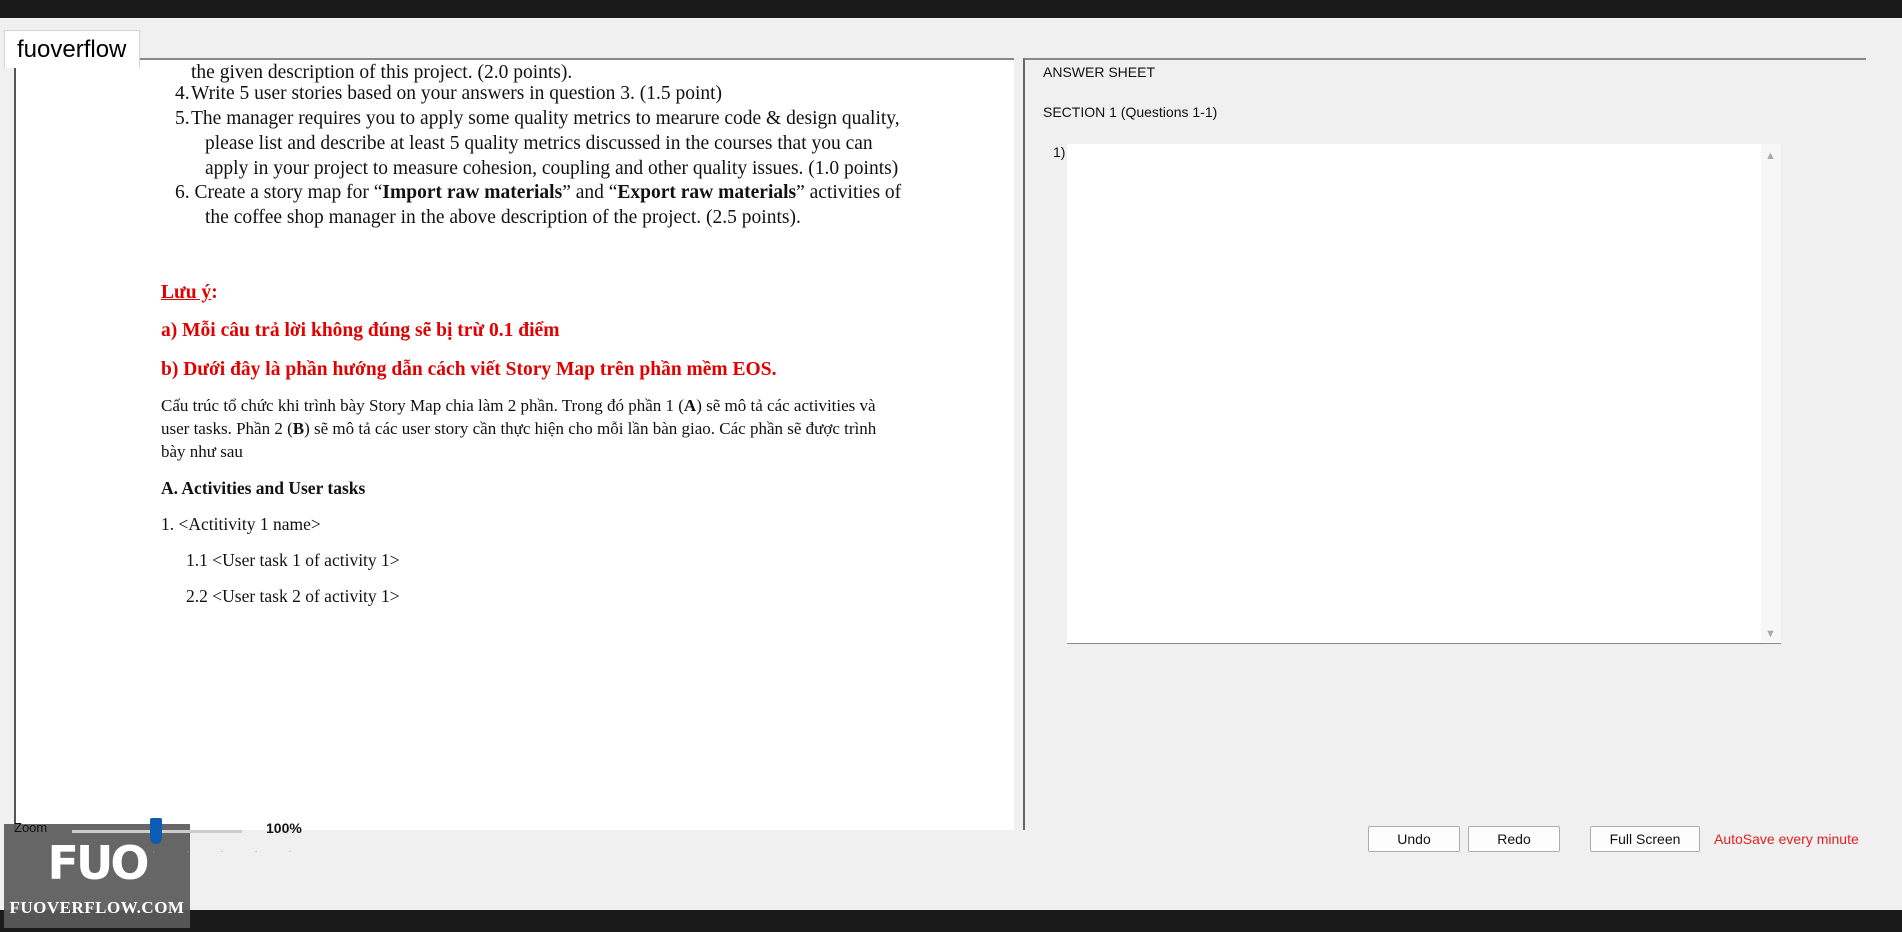  I want to click on q6-text: Create a story map for “, so click(288, 192).